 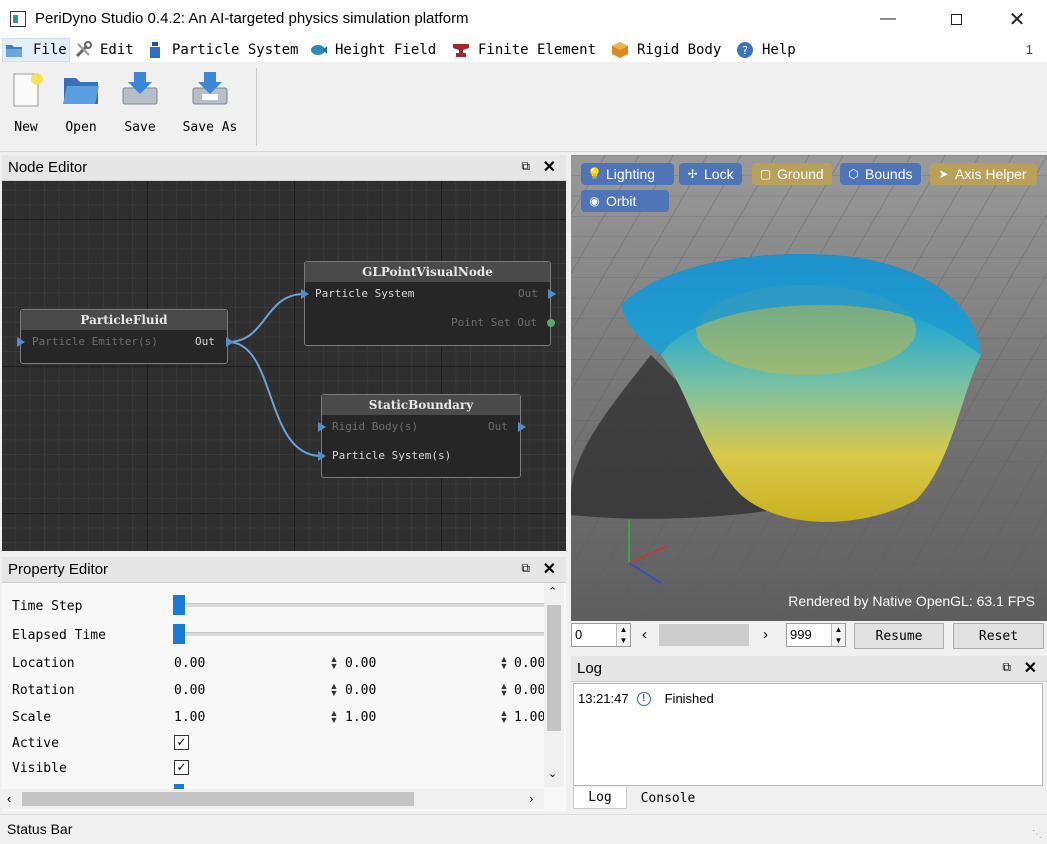 What do you see at coordinates (523, 829) in the screenshot?
I see `status-bar: Status Bar ⋱` at bounding box center [523, 829].